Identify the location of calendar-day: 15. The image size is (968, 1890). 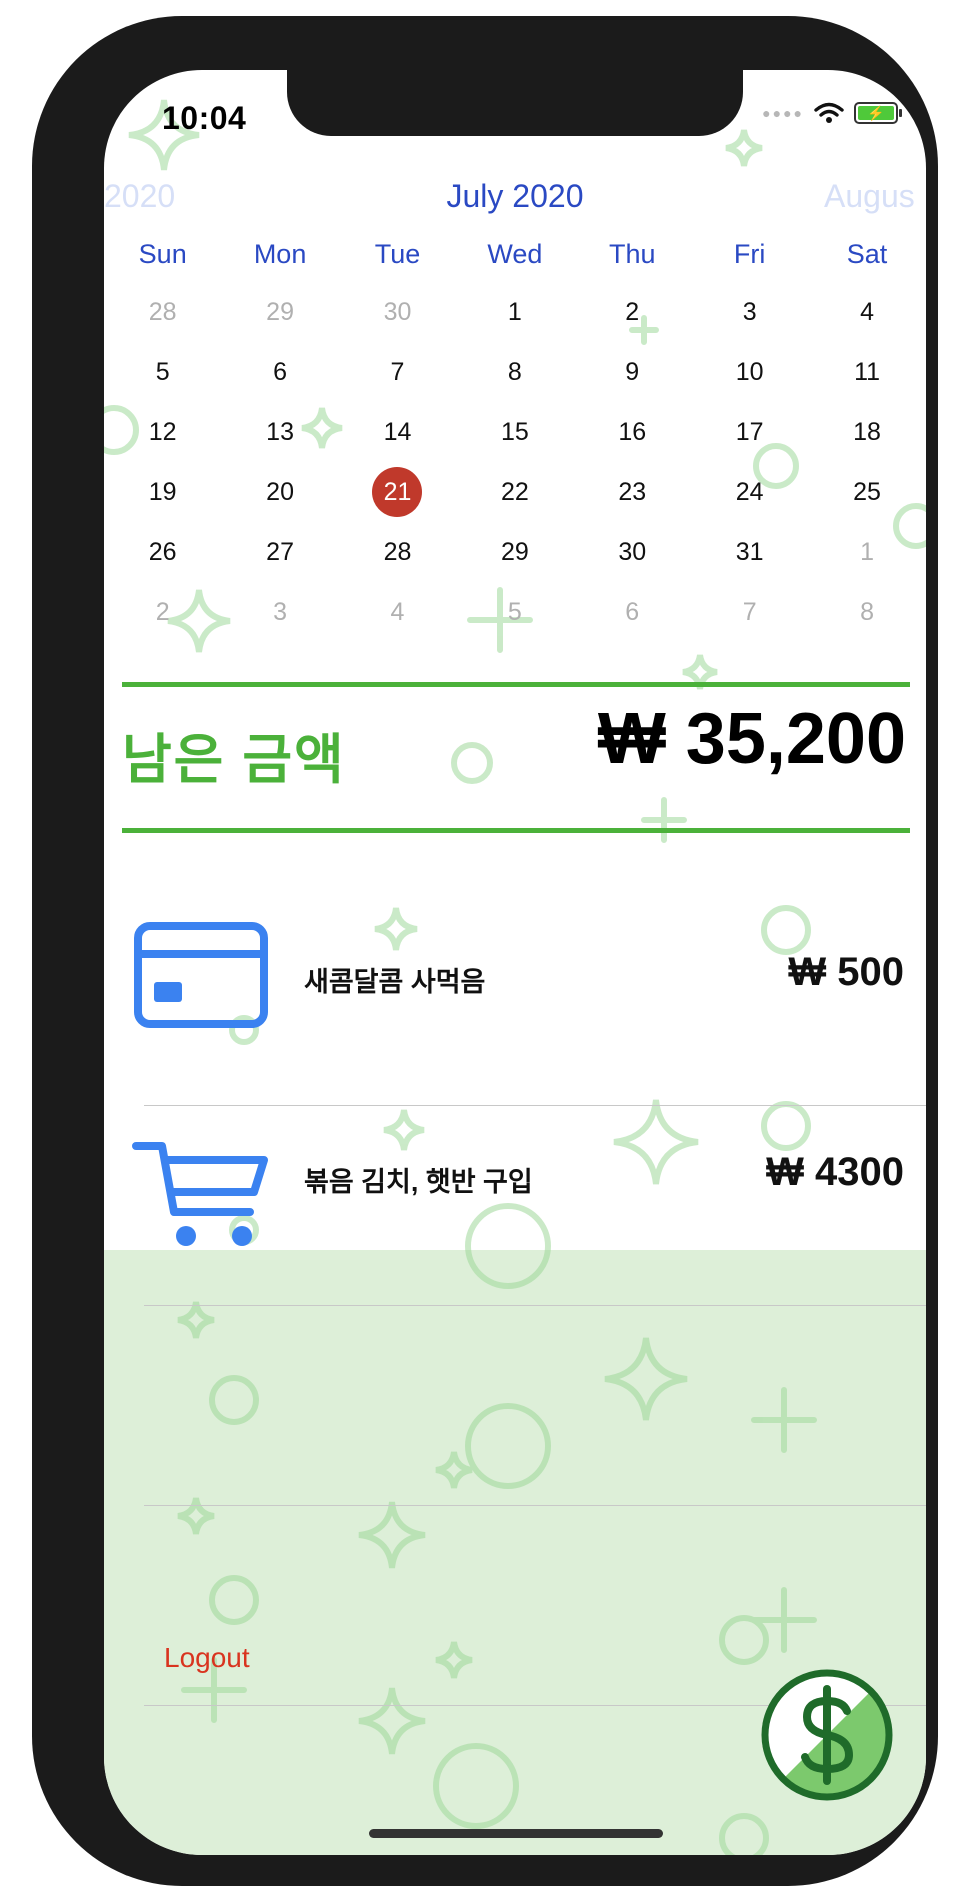
(514, 432).